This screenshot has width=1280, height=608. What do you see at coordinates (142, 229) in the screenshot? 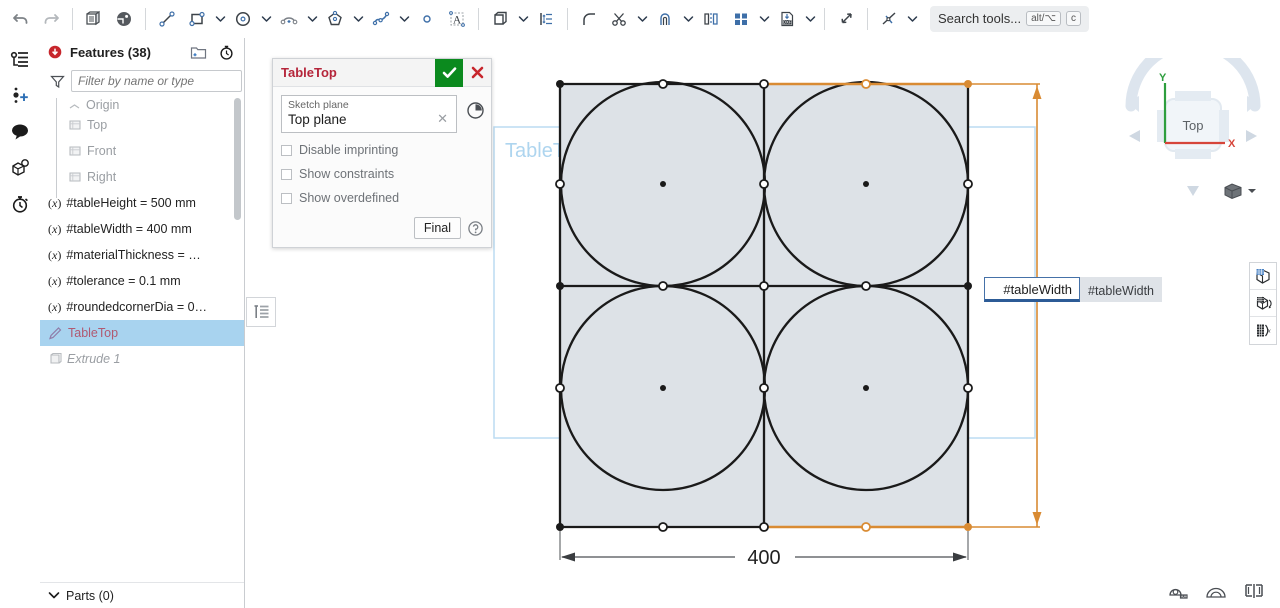
I see `tree-item-variable-tablewidth: (x) #tableWidth = 400 mm` at bounding box center [142, 229].